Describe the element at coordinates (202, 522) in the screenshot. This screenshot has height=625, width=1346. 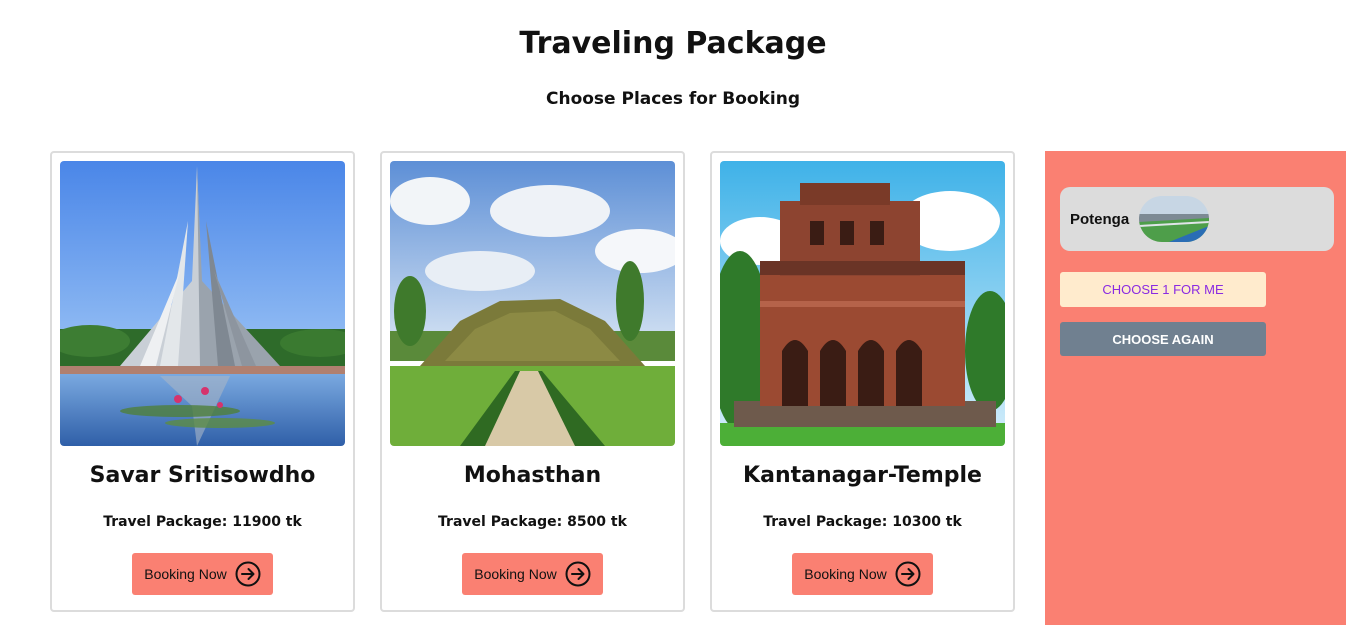
I see `travel-package-price: Travel Package: 11900 tk` at that location.